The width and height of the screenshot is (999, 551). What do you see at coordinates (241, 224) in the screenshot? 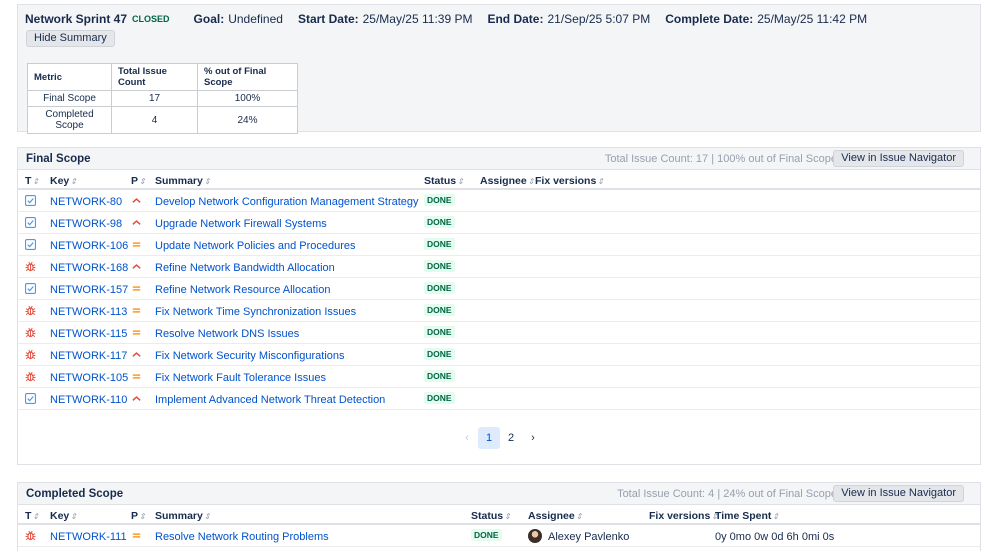
I see `issue-summary-link: Upgrade Network Firewall Systems` at bounding box center [241, 224].